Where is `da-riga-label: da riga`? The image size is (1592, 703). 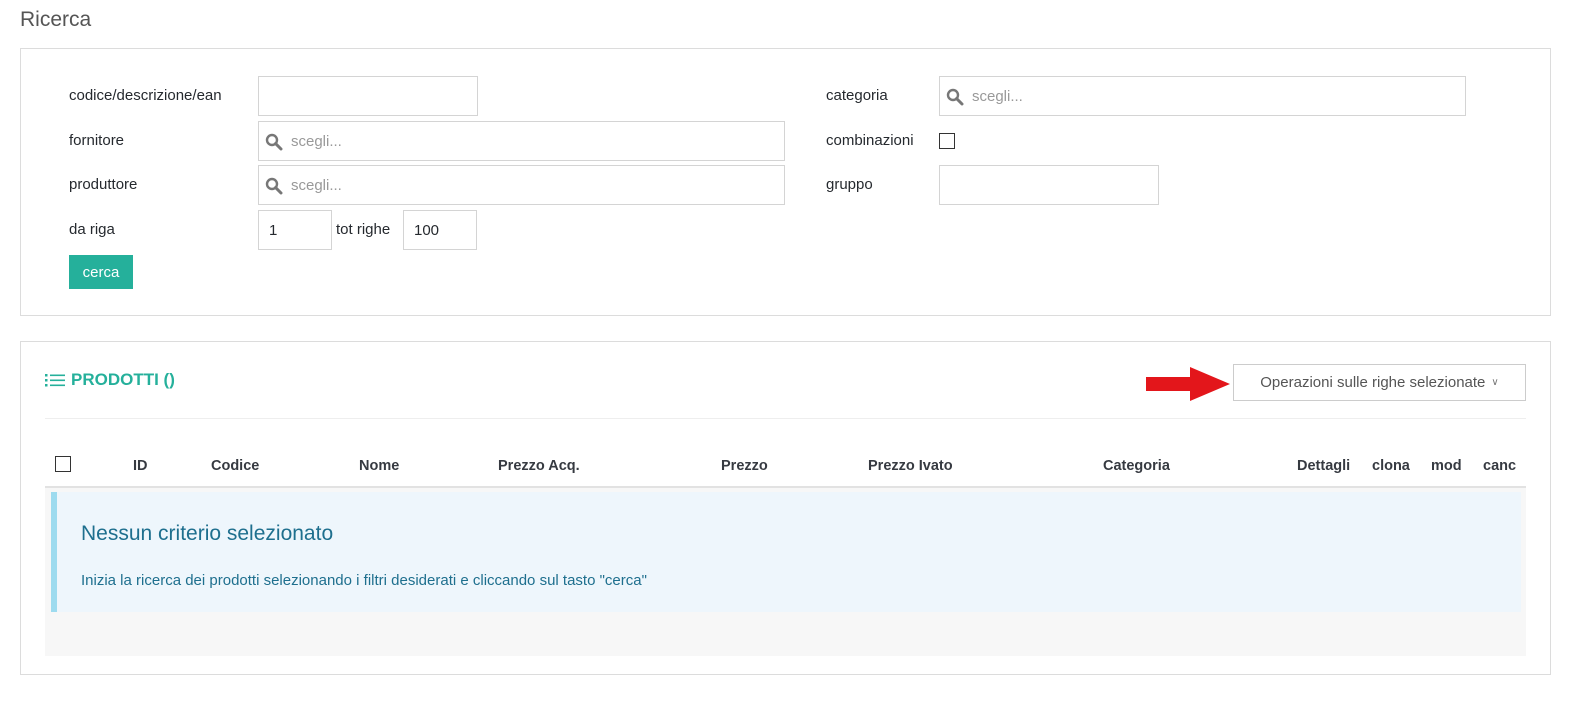
da-riga-label: da riga is located at coordinates (92, 229).